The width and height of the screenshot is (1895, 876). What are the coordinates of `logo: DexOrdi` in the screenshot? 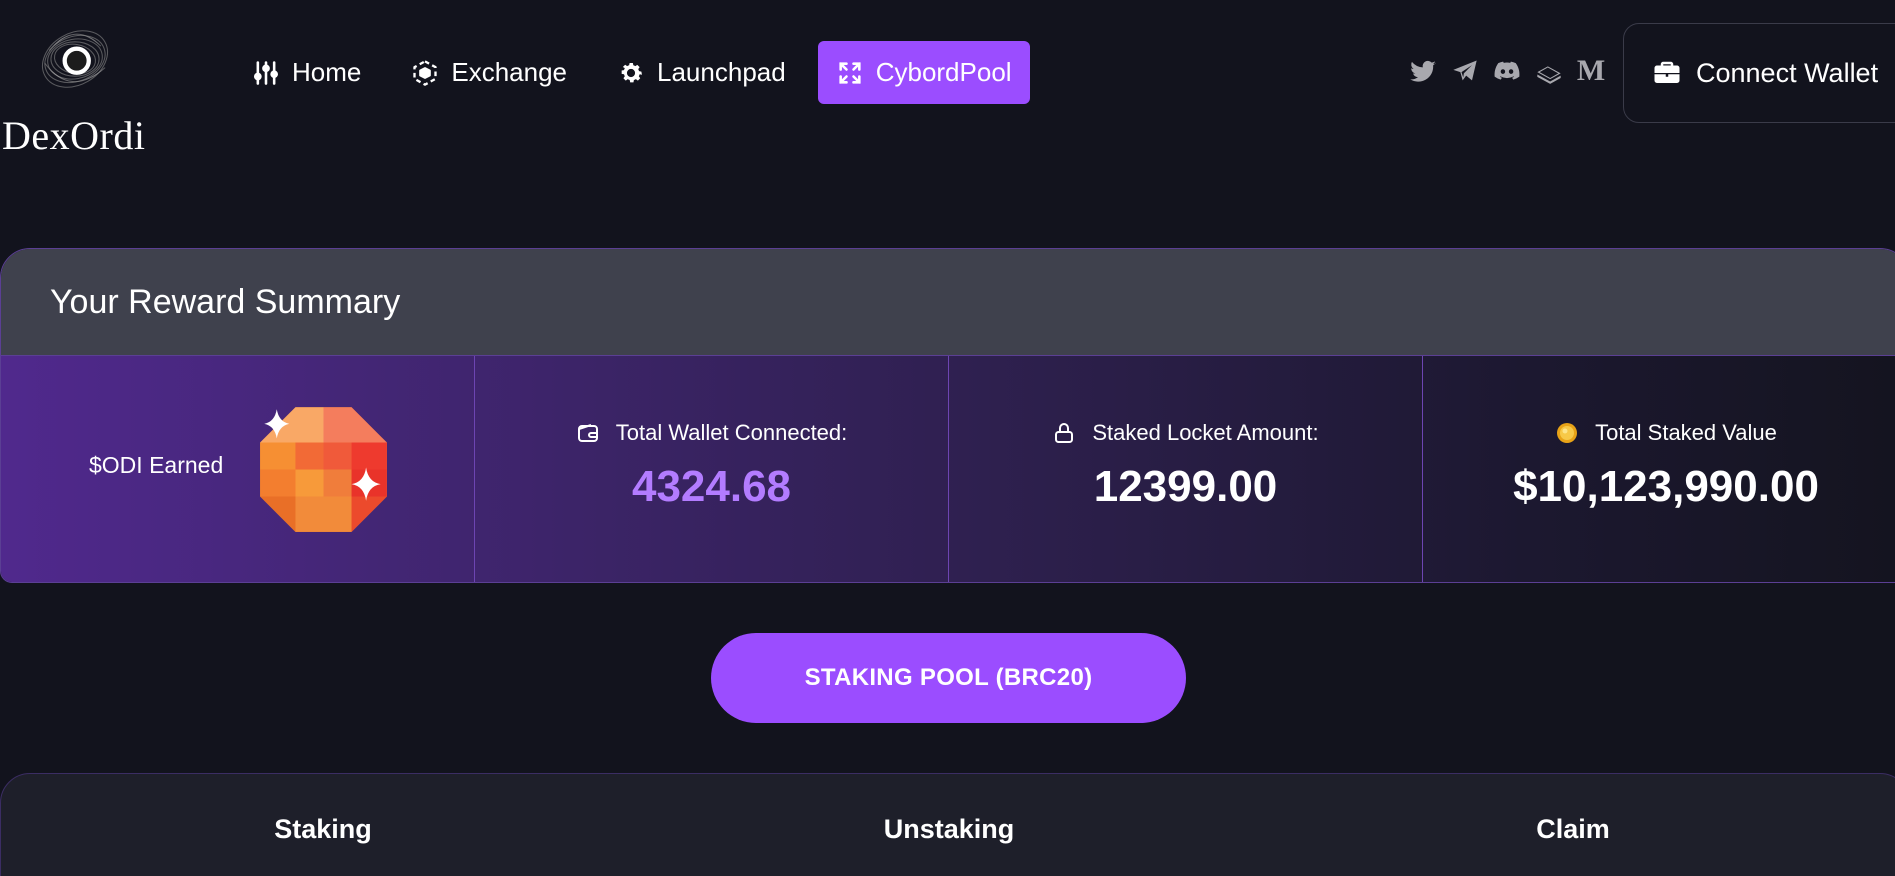 It's located at (75, 86).